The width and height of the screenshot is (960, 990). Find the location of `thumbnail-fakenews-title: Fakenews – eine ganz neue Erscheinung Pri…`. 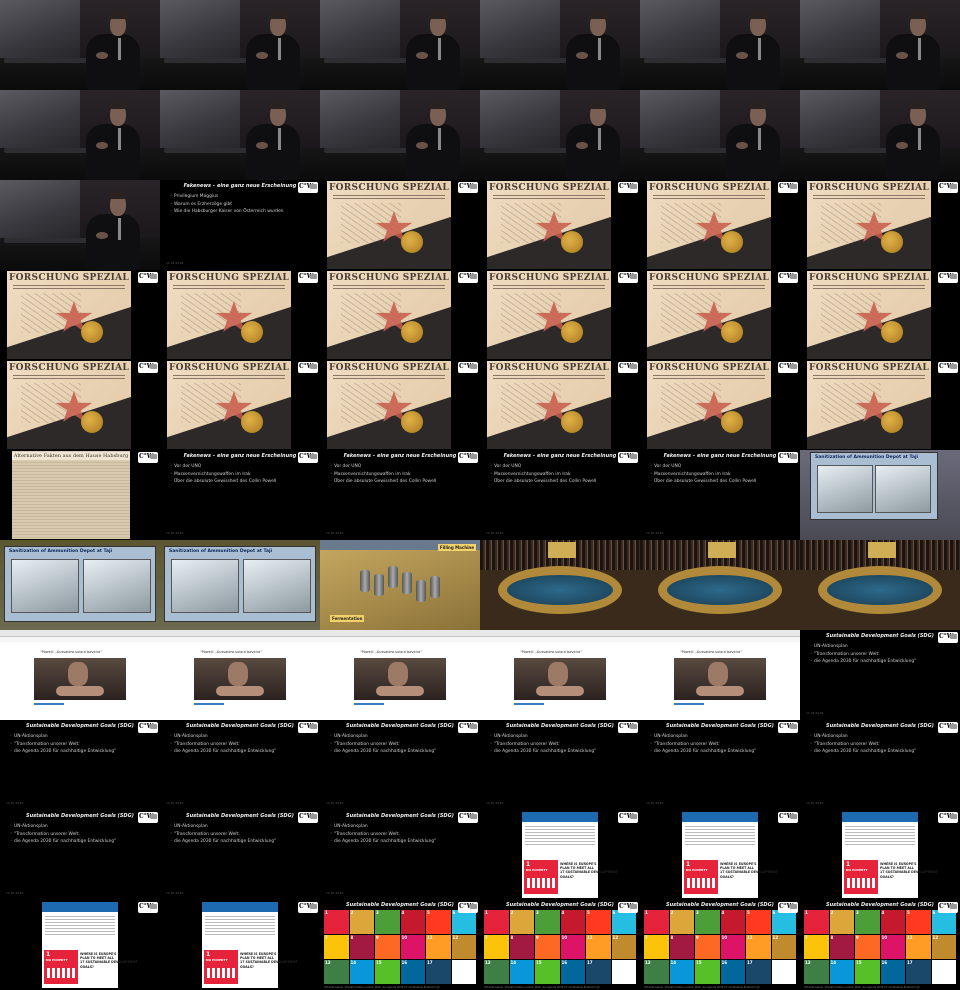

thumbnail-fakenews-title: Fakenews – eine ganz neue Erscheinung Pri… is located at coordinates (240, 225).